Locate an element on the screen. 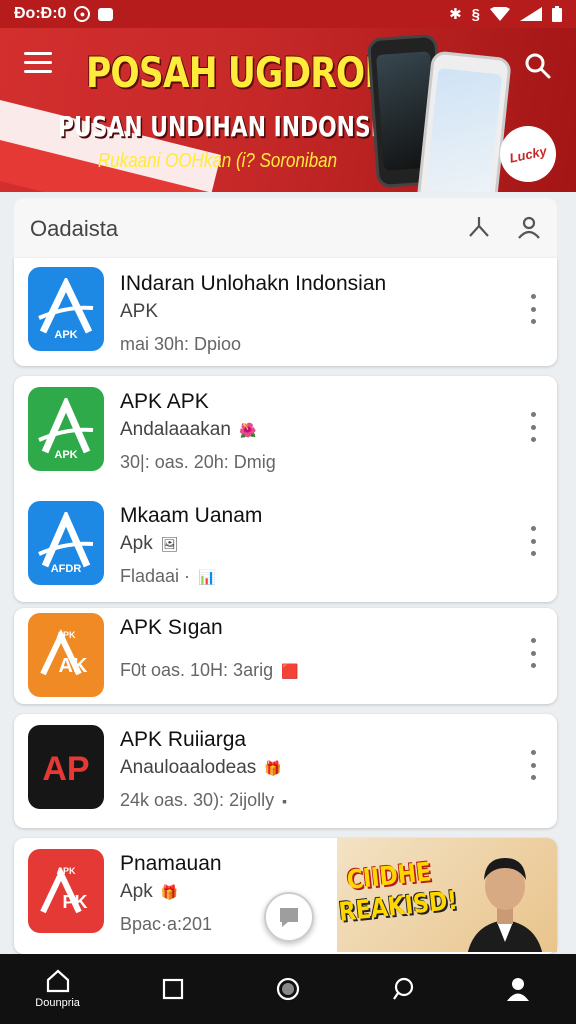 This screenshot has width=576, height=1024. app-card: AK APK APK Sıgan F0t oas. 10H: 3arig 🟥 is located at coordinates (285, 656).